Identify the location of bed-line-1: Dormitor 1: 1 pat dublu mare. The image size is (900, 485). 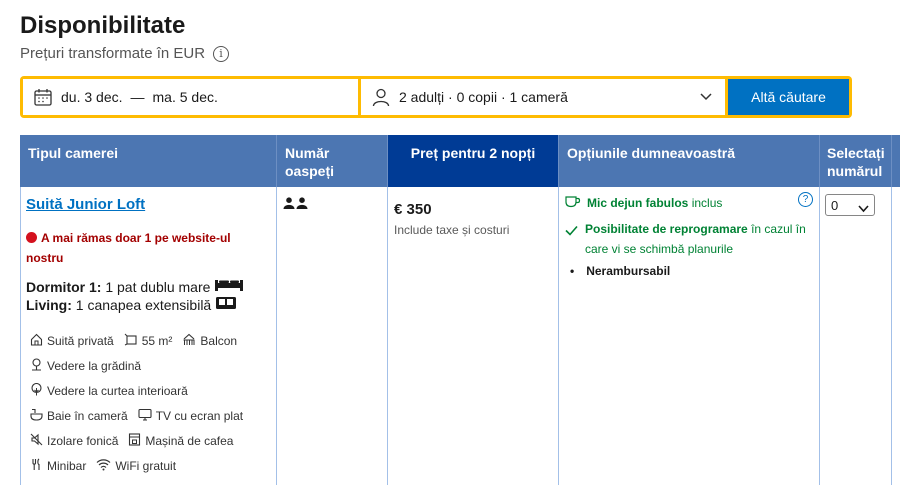
(135, 287).